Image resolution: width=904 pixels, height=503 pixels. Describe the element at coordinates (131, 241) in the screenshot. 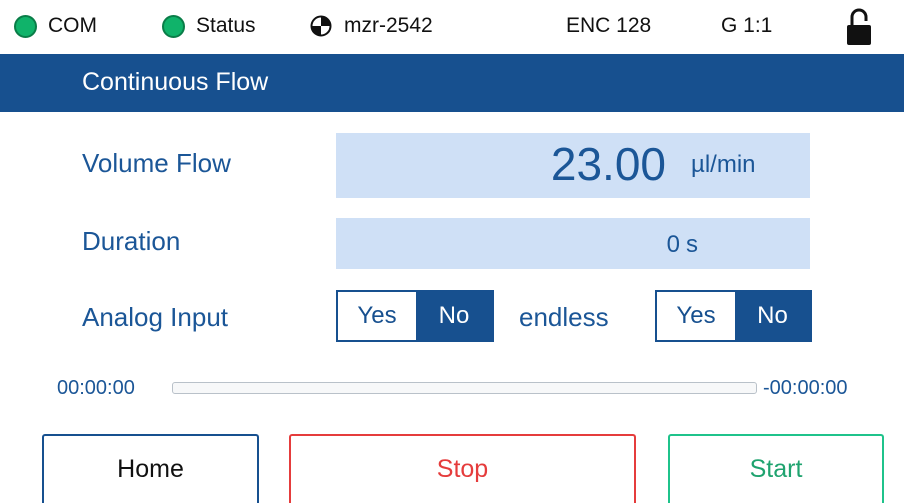

I see `duration-label: Duration` at that location.